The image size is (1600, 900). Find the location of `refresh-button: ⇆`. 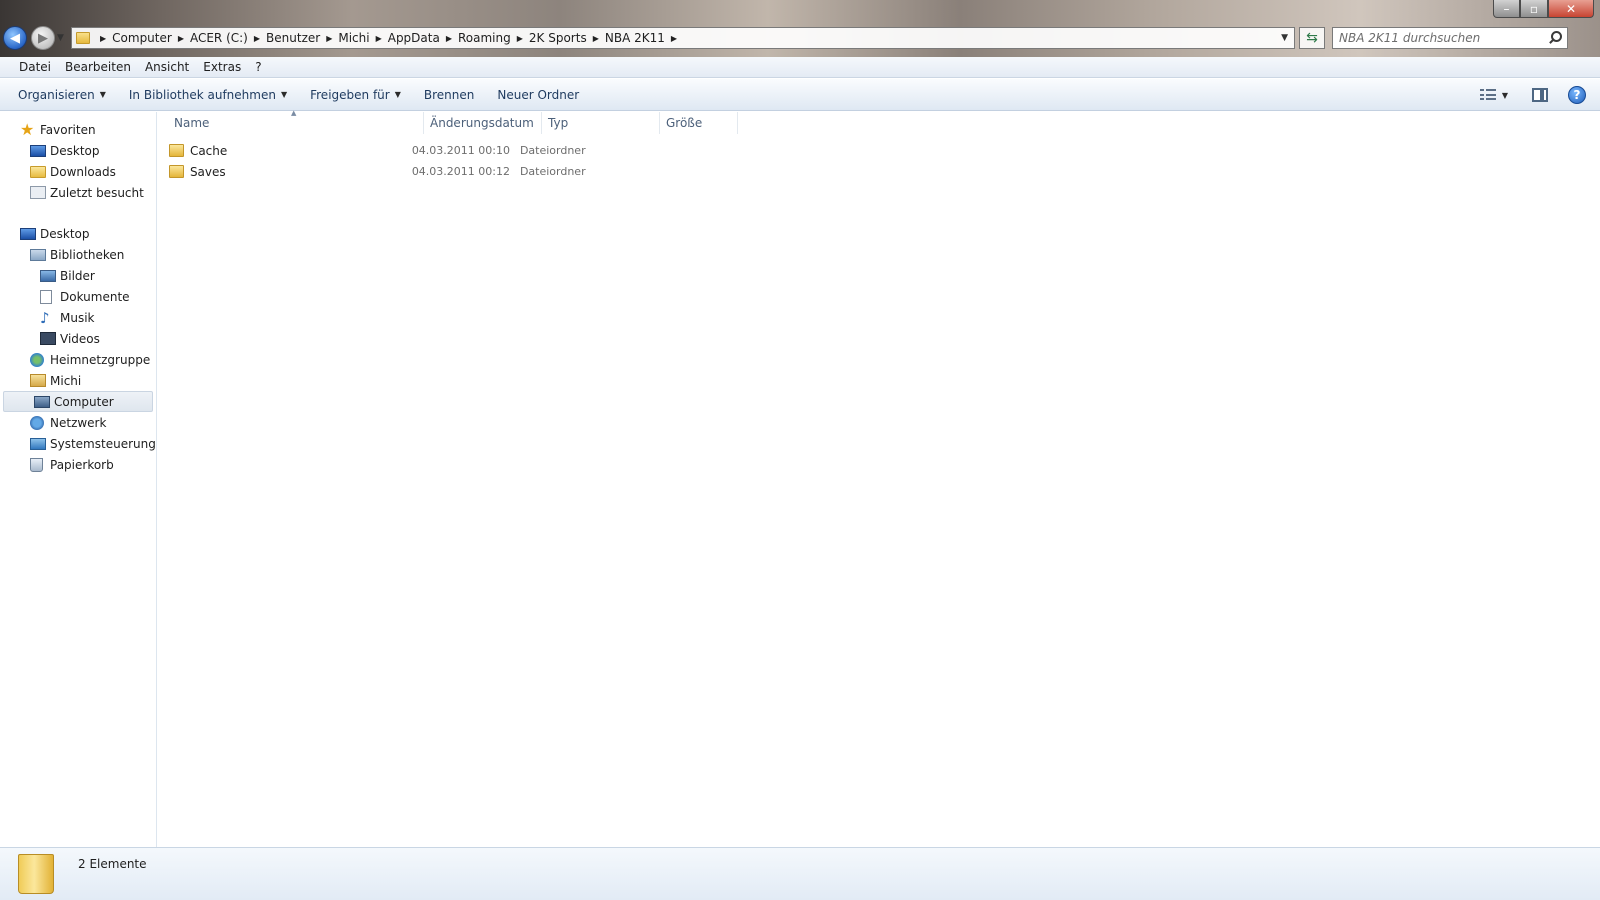

refresh-button: ⇆ is located at coordinates (1312, 38).